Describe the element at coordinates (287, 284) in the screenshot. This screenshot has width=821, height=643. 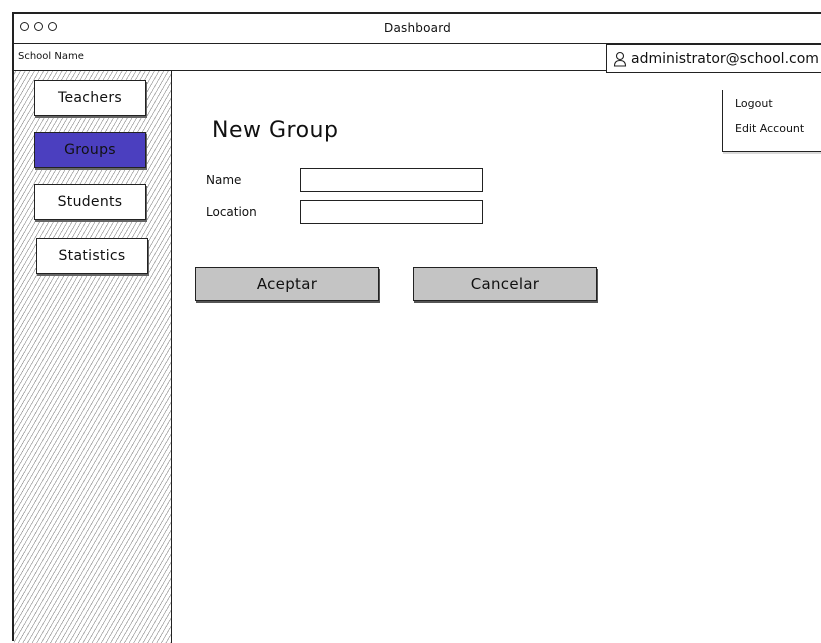
I see `accept-button: Aceptar` at that location.